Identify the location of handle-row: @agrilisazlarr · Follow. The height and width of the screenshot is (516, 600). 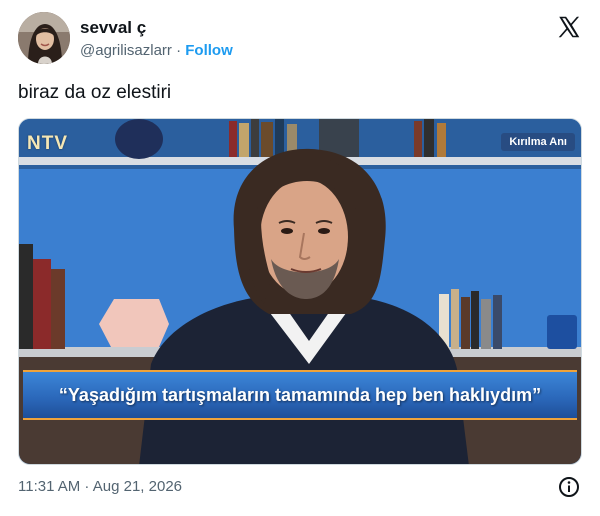
(156, 51).